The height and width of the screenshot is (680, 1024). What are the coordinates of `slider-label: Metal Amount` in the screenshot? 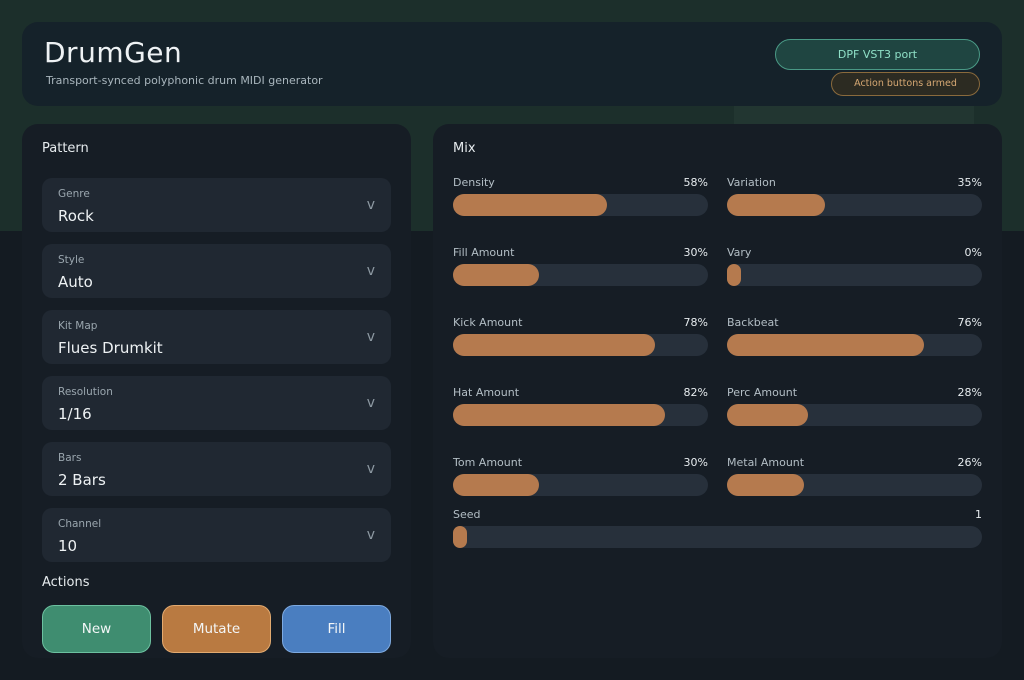 It's located at (766, 462).